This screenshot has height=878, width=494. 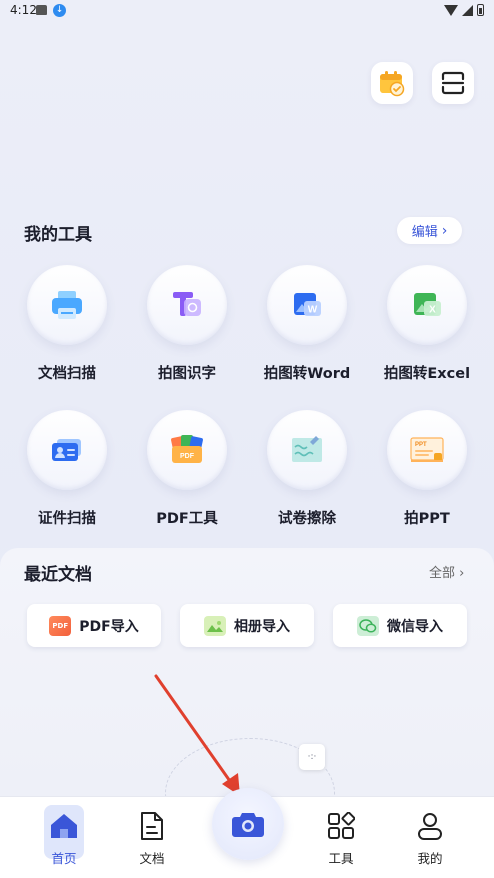 I want to click on my-tools-title: 我的工具, so click(x=58, y=235).